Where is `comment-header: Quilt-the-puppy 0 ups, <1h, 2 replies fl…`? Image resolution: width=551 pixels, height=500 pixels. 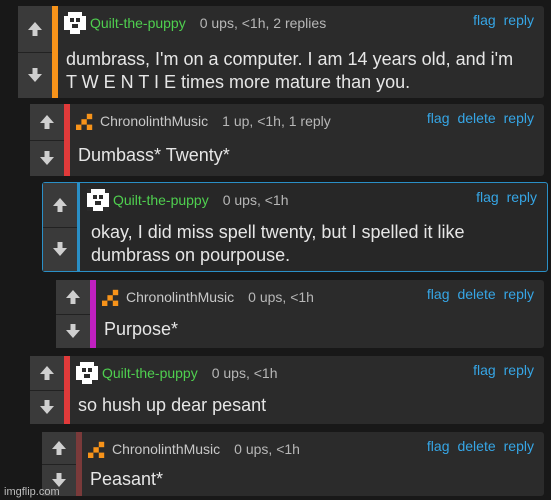
comment-header: Quilt-the-puppy 0 ups, <1h, 2 replies fl… is located at coordinates (299, 23).